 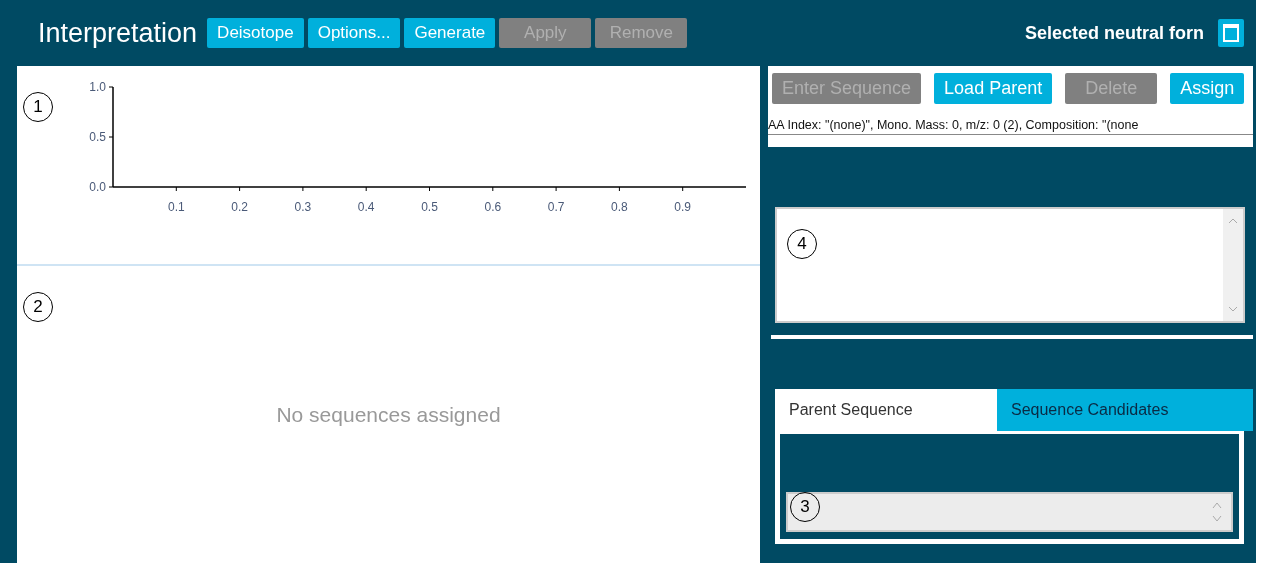 What do you see at coordinates (450, 33) in the screenshot?
I see `toolbar-button: Generate` at bounding box center [450, 33].